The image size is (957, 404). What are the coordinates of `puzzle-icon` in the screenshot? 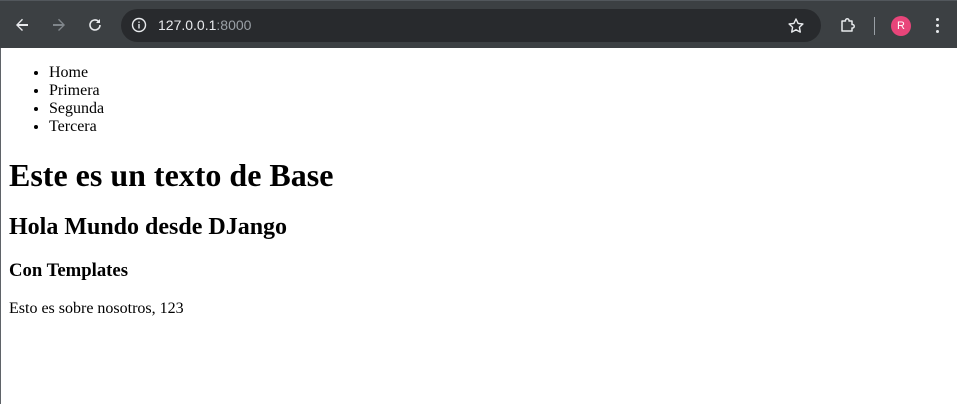 It's located at (848, 25).